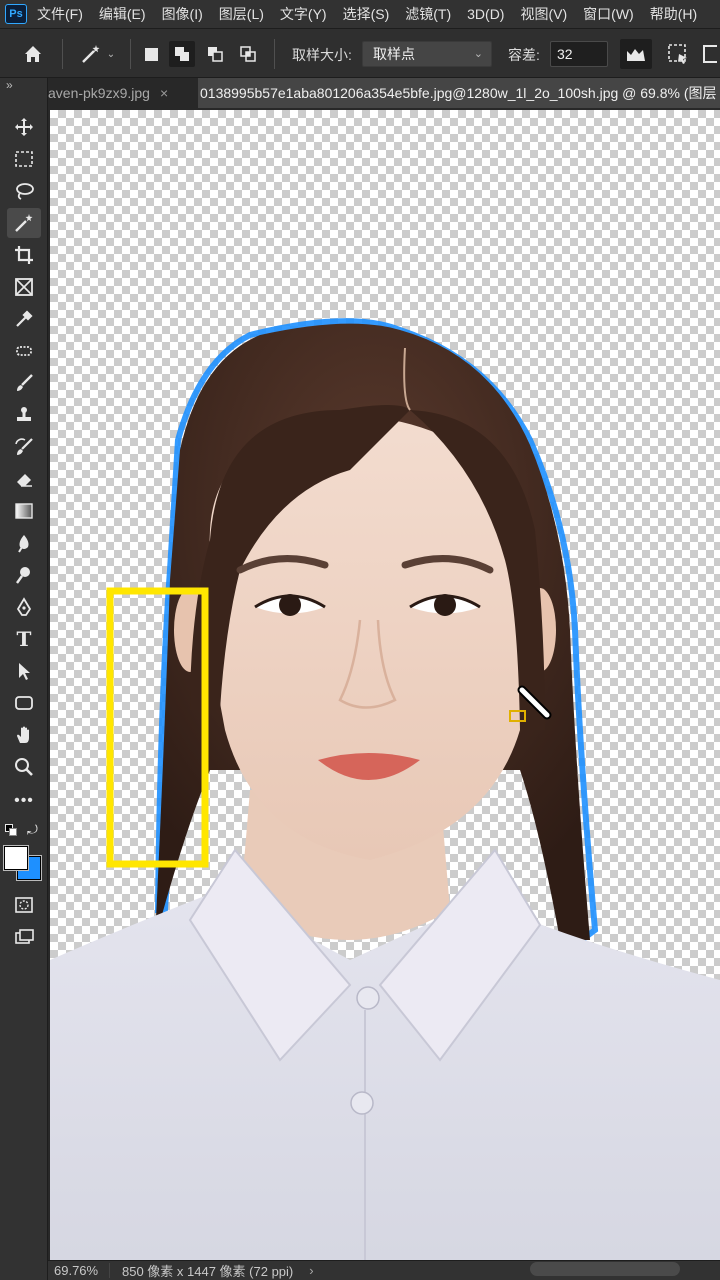 This screenshot has height=1280, width=720. I want to click on subtract-selection-icon, so click(215, 54).